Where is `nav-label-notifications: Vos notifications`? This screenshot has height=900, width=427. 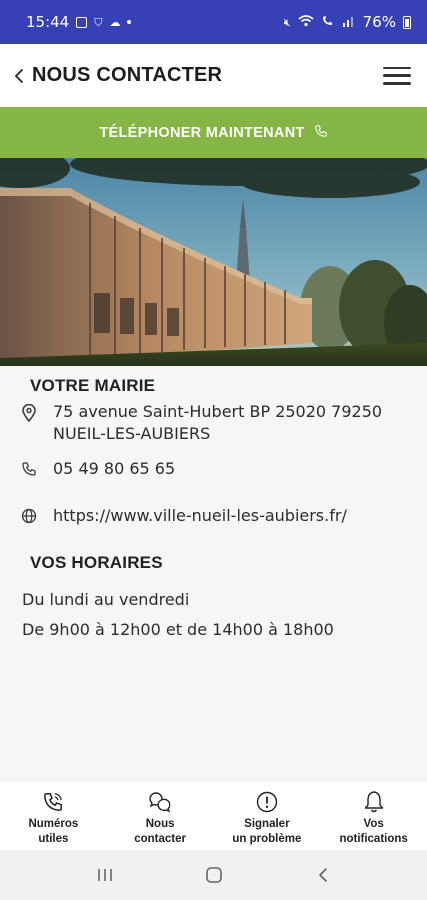 nav-label-notifications: Vos notifications is located at coordinates (373, 831).